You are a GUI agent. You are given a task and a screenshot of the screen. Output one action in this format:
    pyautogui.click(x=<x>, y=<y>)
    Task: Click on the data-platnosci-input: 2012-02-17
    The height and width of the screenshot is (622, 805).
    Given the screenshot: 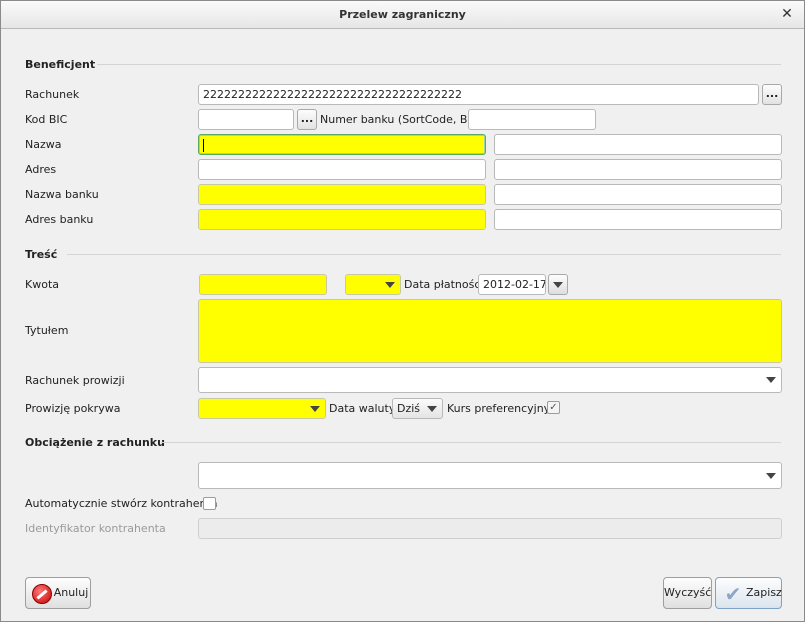 What is the action you would take?
    pyautogui.click(x=512, y=284)
    